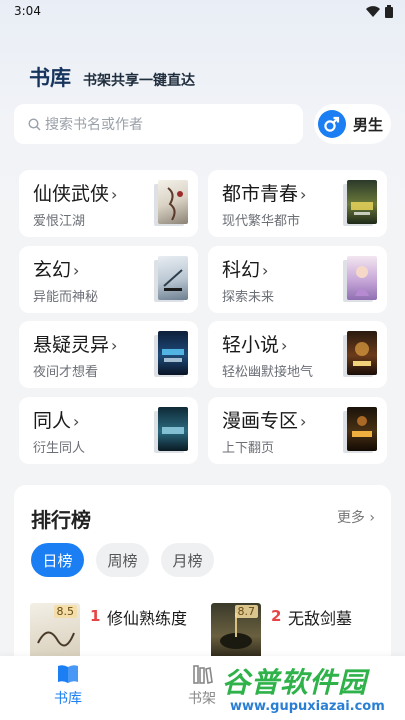  What do you see at coordinates (34, 123) in the screenshot?
I see `search-icon` at bounding box center [34, 123].